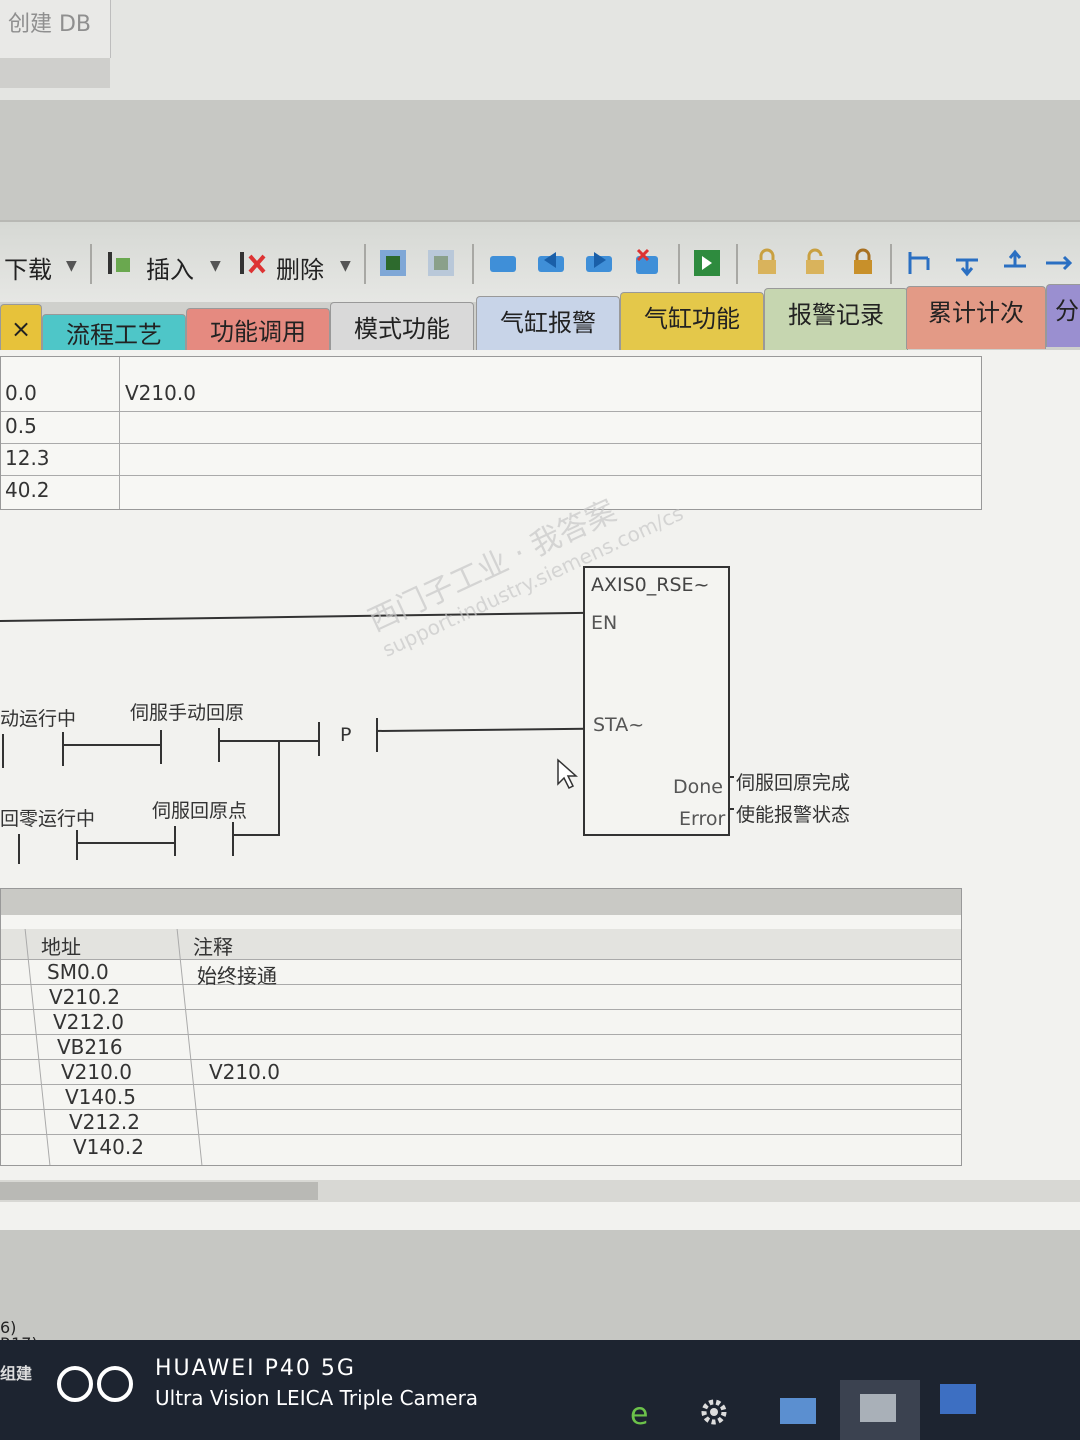 The width and height of the screenshot is (1080, 1440). Describe the element at coordinates (604, 623) in the screenshot. I see `pin-en: EN` at that location.